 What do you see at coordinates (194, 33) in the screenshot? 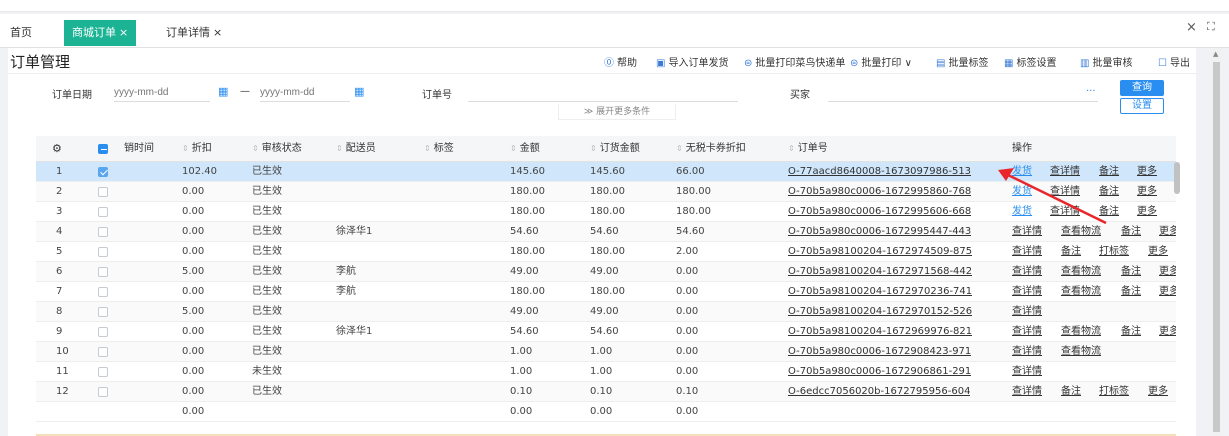
I see `tab-order-detail: 订单详情 ×` at bounding box center [194, 33].